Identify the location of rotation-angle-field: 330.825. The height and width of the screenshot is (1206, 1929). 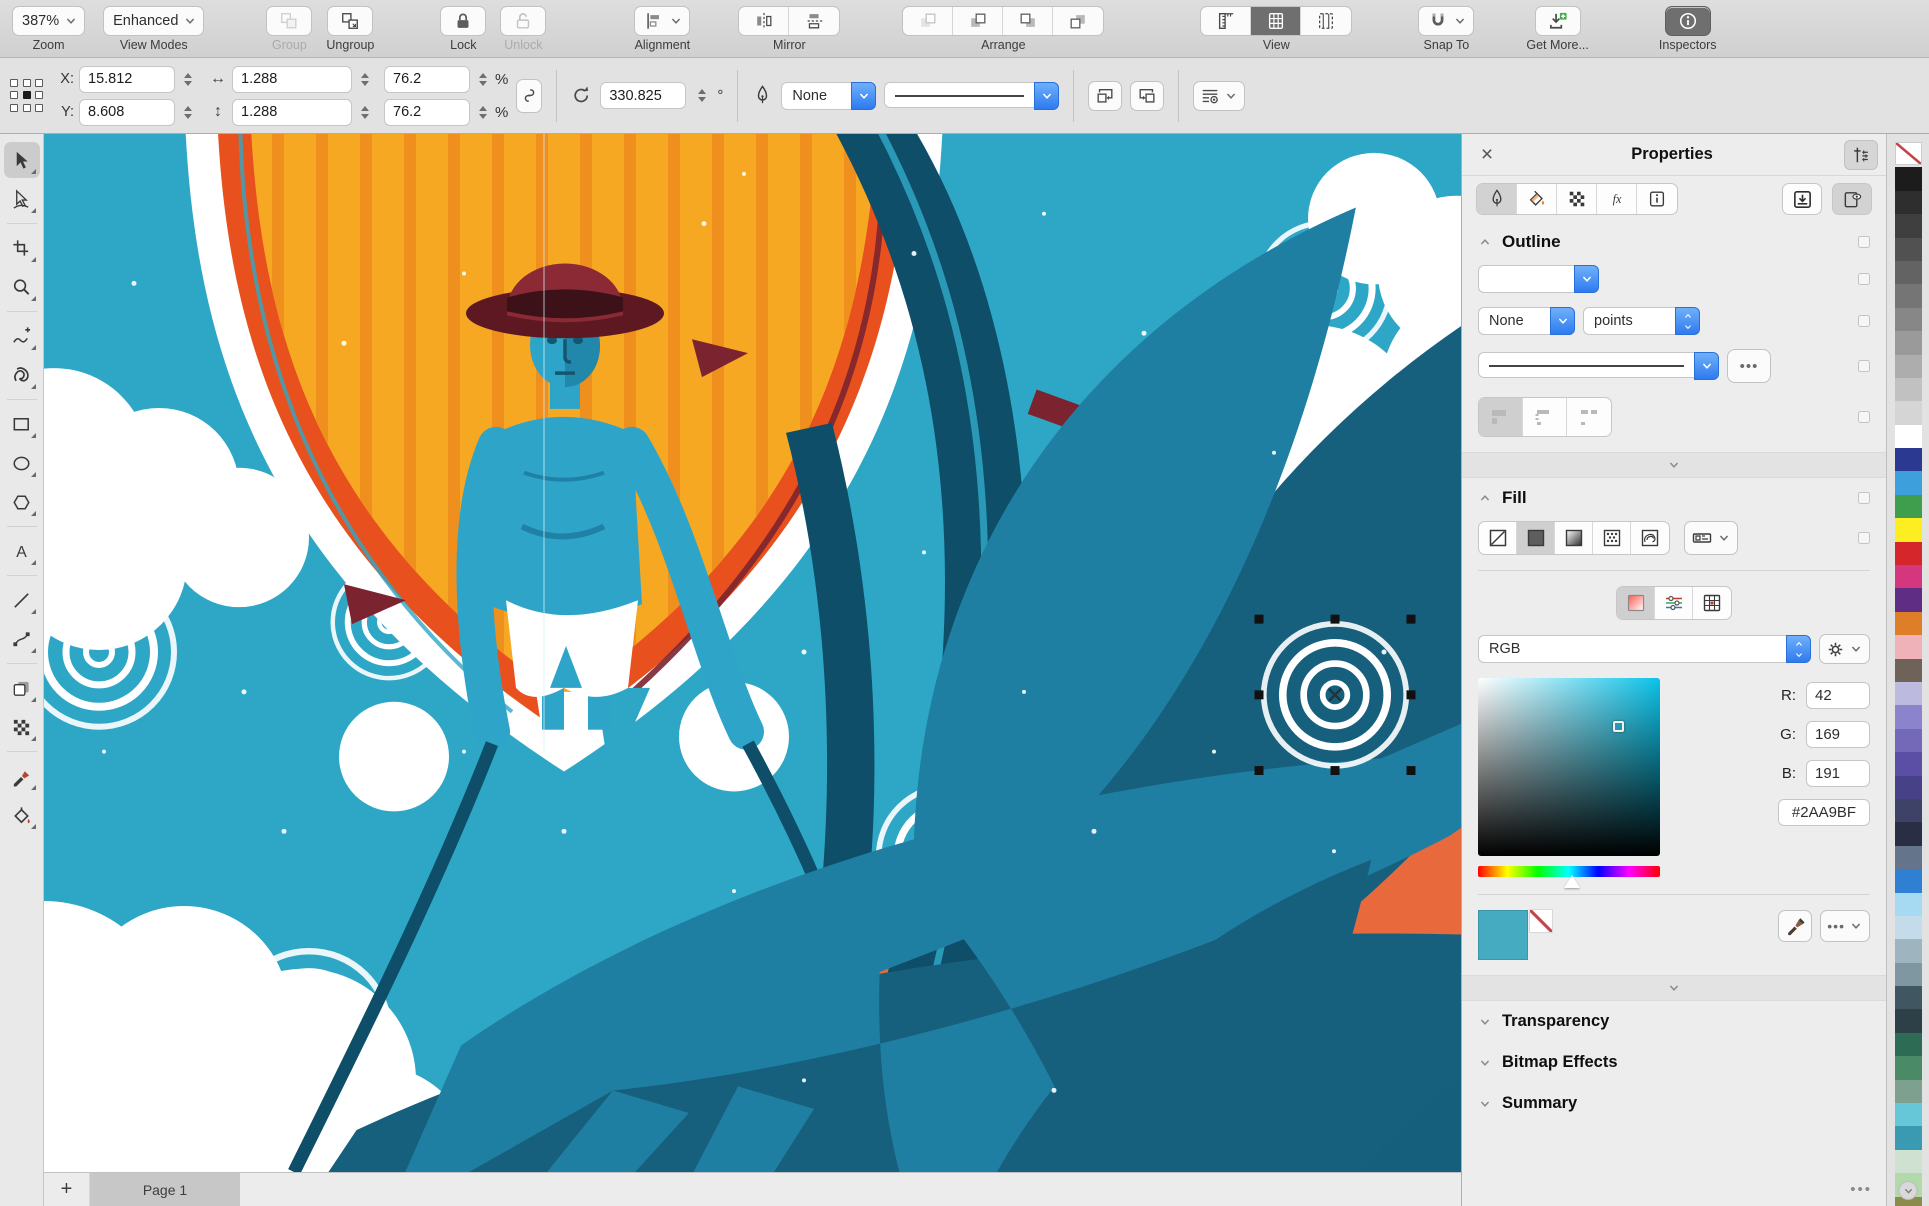
(643, 95).